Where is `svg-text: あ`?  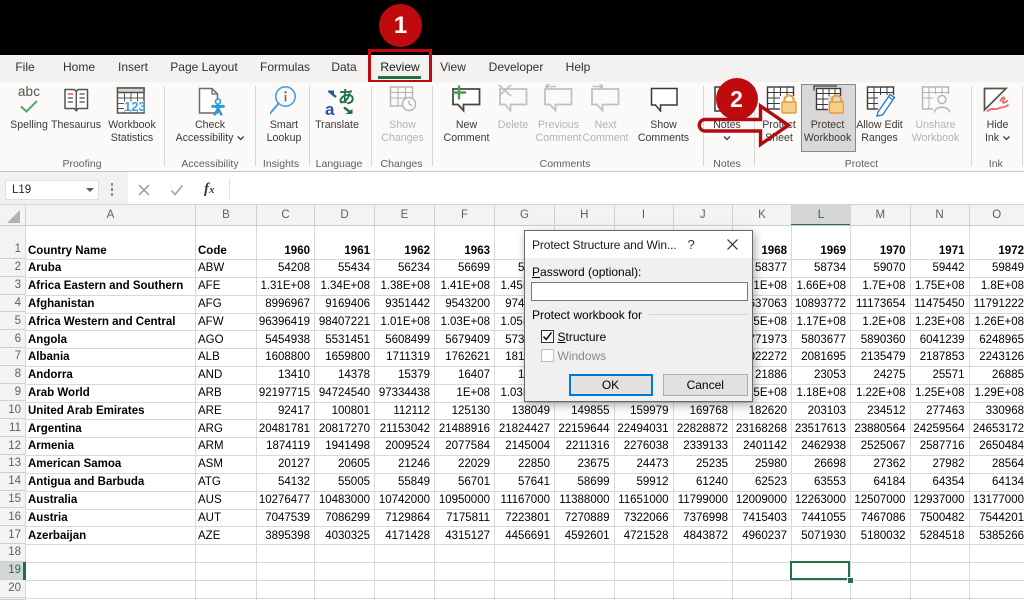
svg-text: あ is located at coordinates (346, 97).